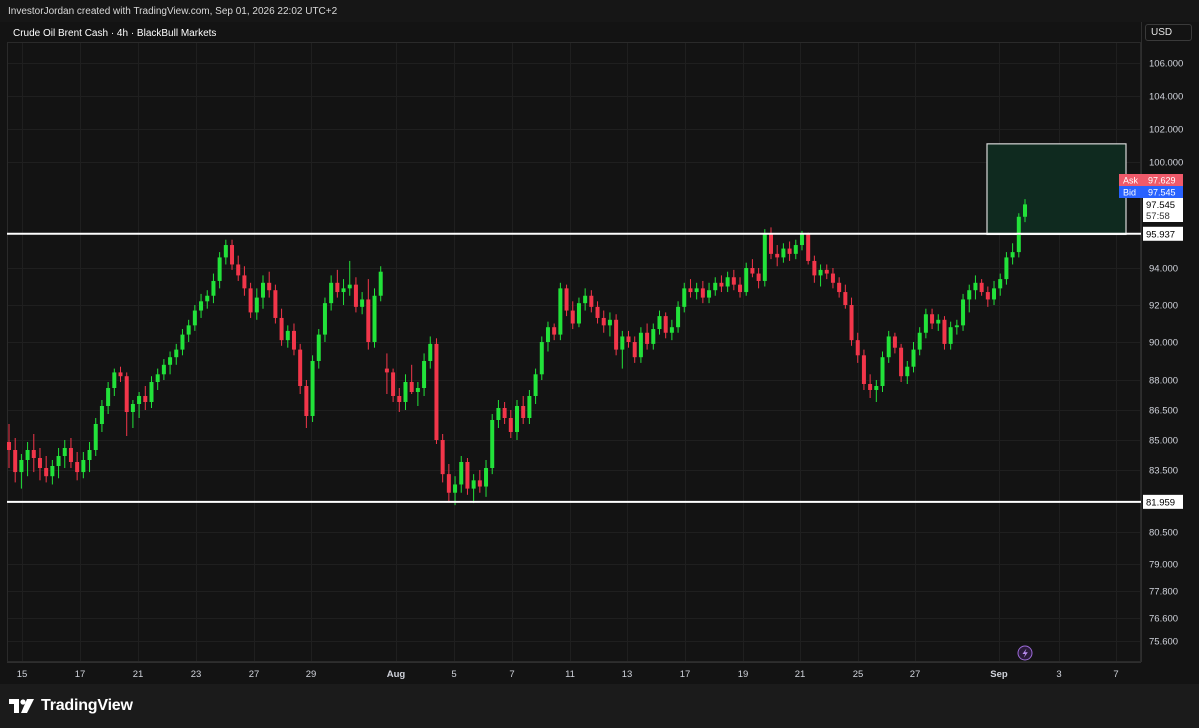 This screenshot has width=1199, height=728. What do you see at coordinates (87, 705) in the screenshot?
I see `tradingview-logo-text: TradingView` at bounding box center [87, 705].